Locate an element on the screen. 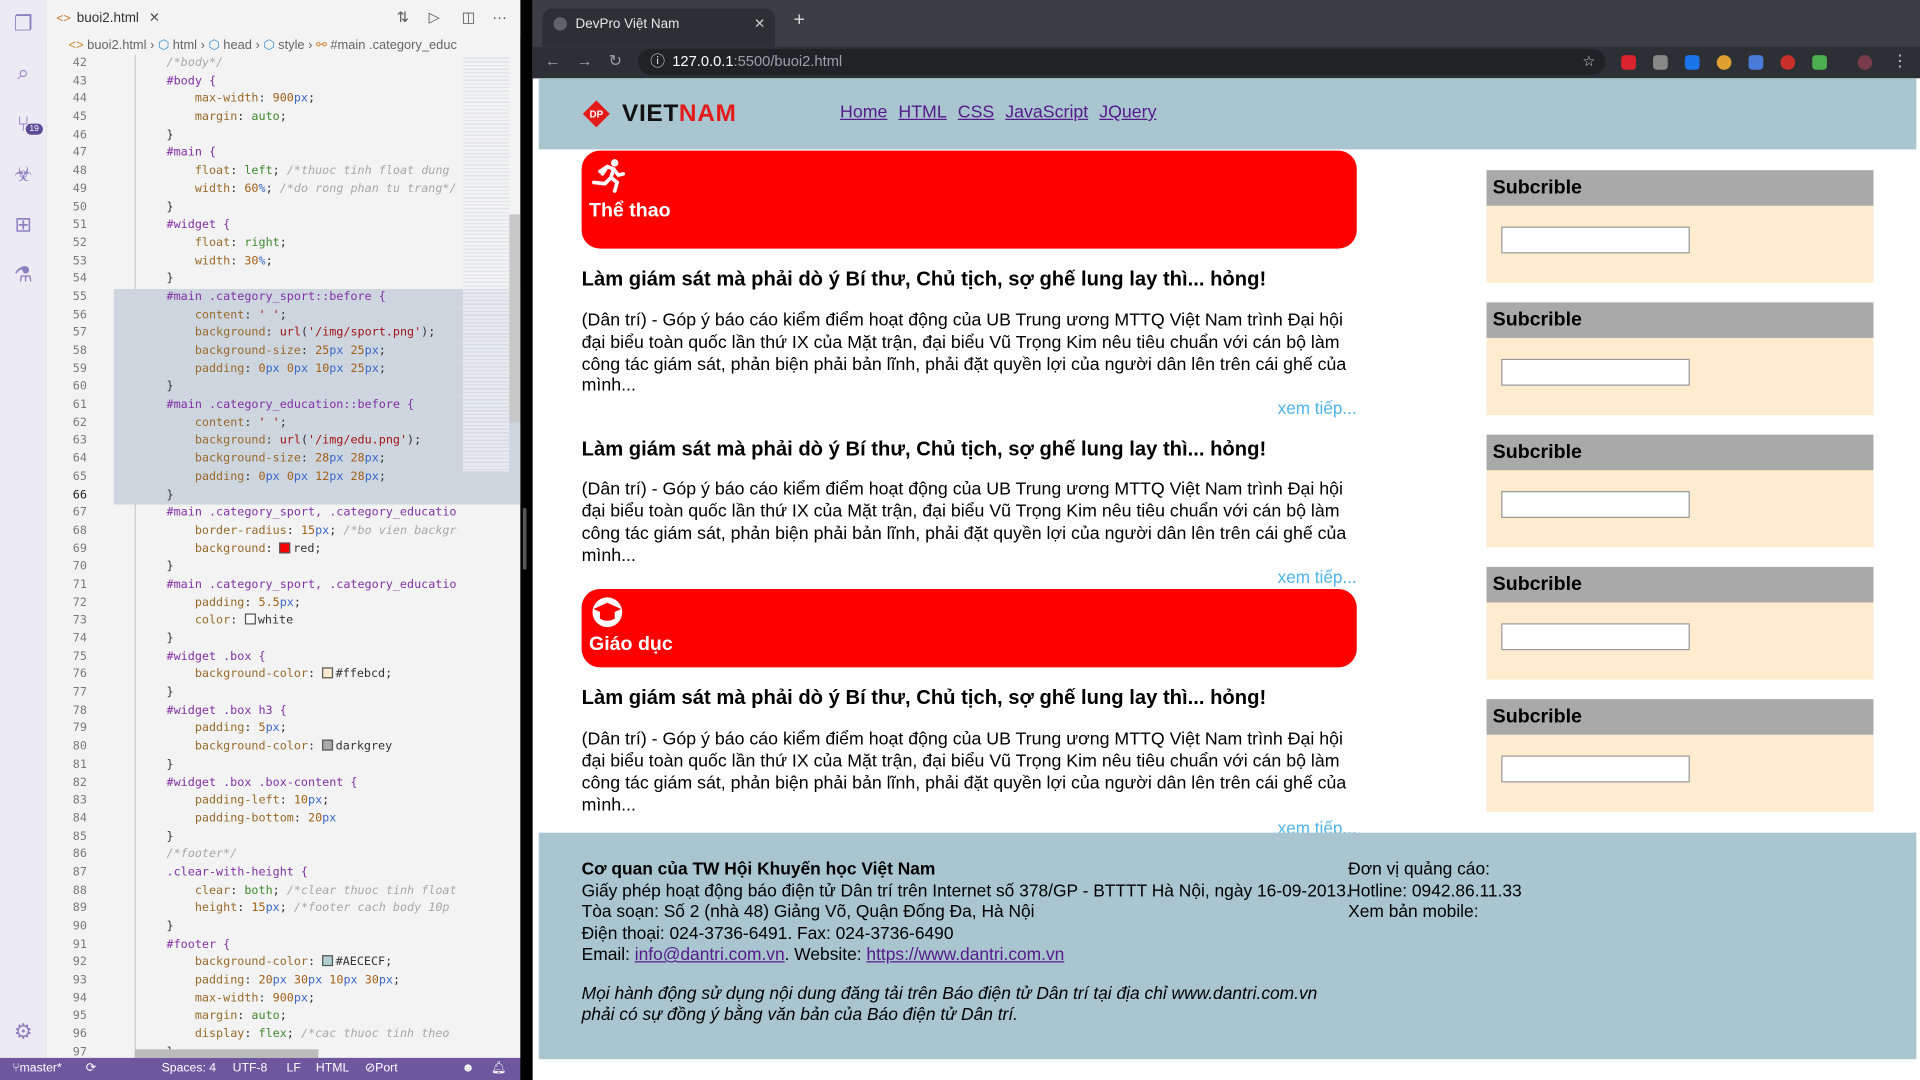  code-line: 43 #body { is located at coordinates (284, 82).